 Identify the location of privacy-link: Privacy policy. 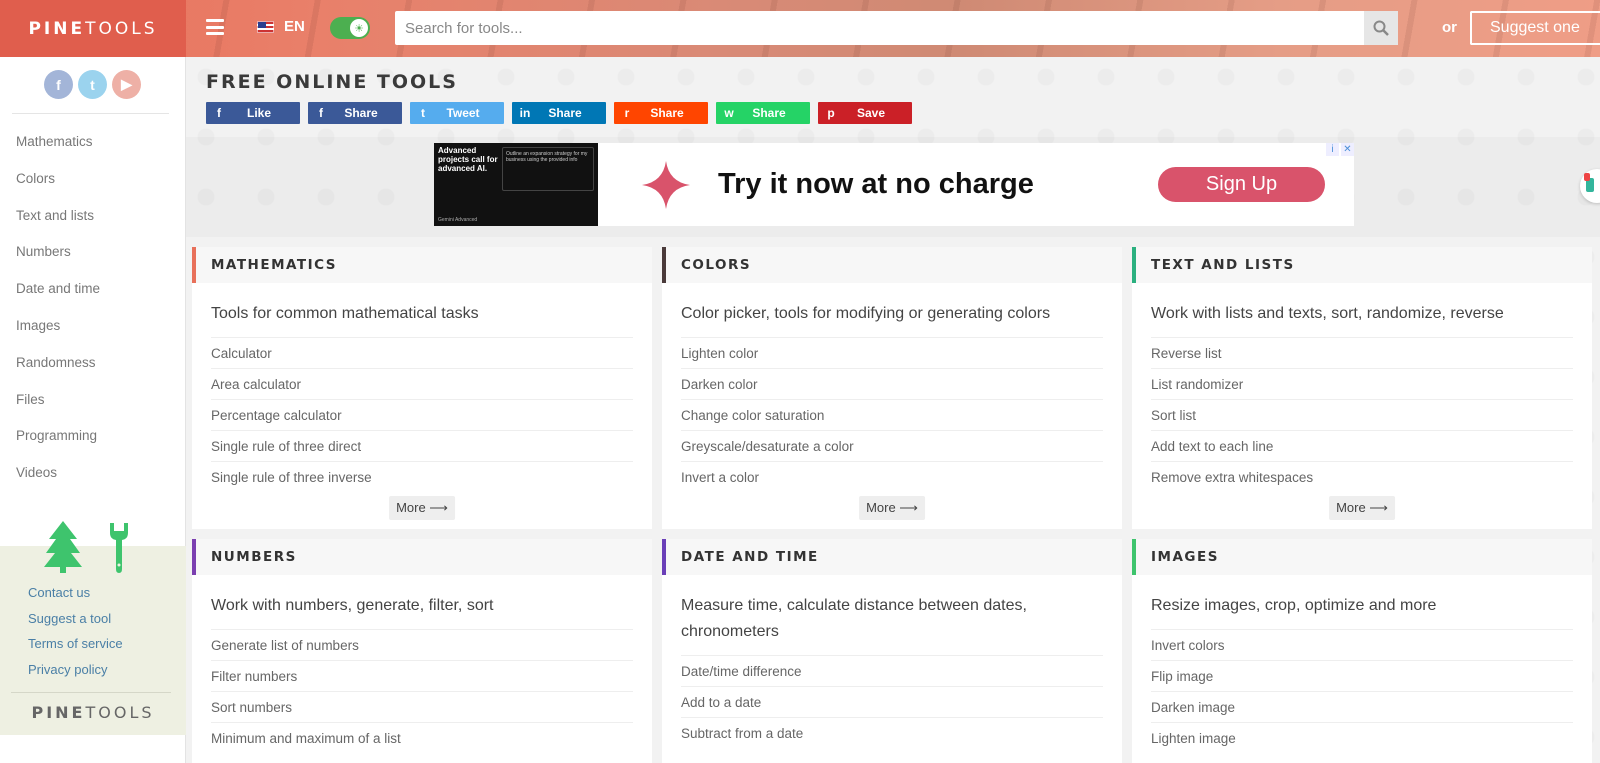
(75, 675).